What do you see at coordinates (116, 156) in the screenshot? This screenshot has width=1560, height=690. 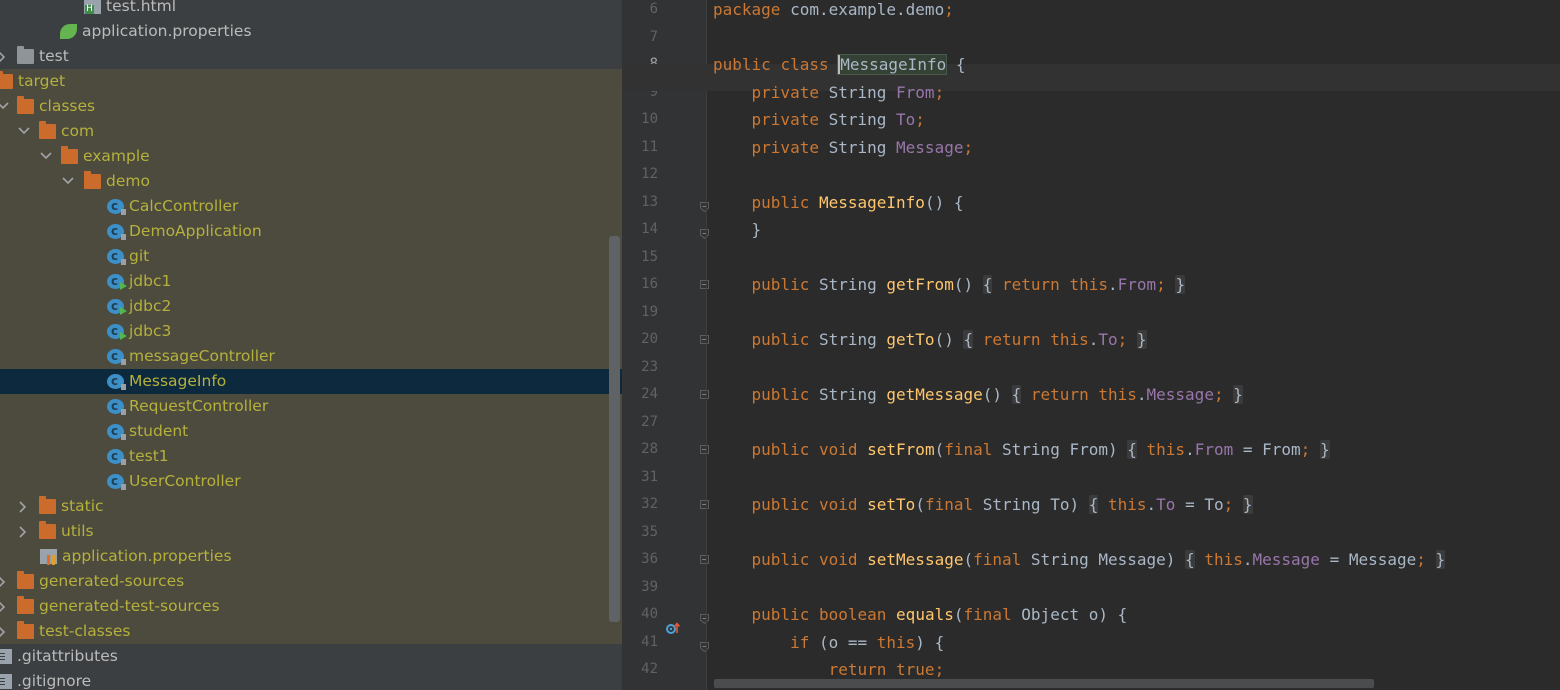 I see `tree-item-label: example` at bounding box center [116, 156].